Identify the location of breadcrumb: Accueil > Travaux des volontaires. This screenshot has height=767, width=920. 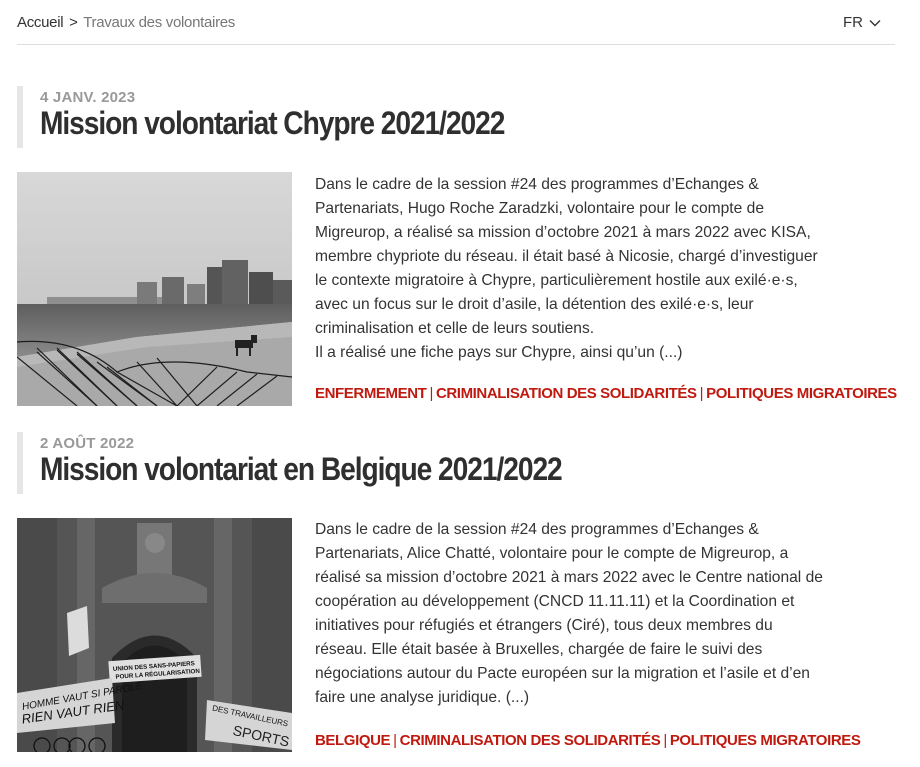
(126, 22).